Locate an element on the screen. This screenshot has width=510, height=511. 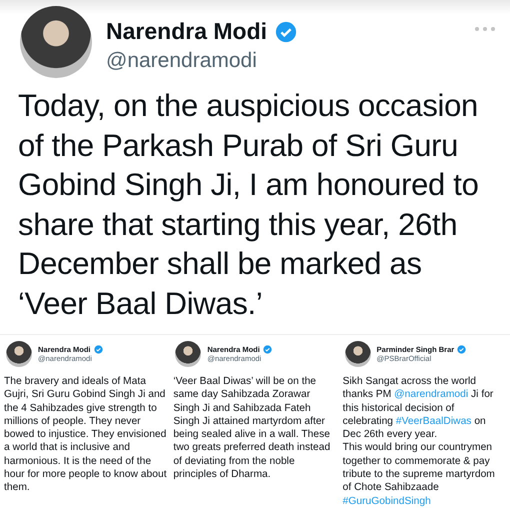
tweet-text: This would bring our countrymen together to commemorate & pay tribute to the supreme martyrdom of Chote Sahibzaade #GuruGobindSingh is located at coordinates (419, 474).